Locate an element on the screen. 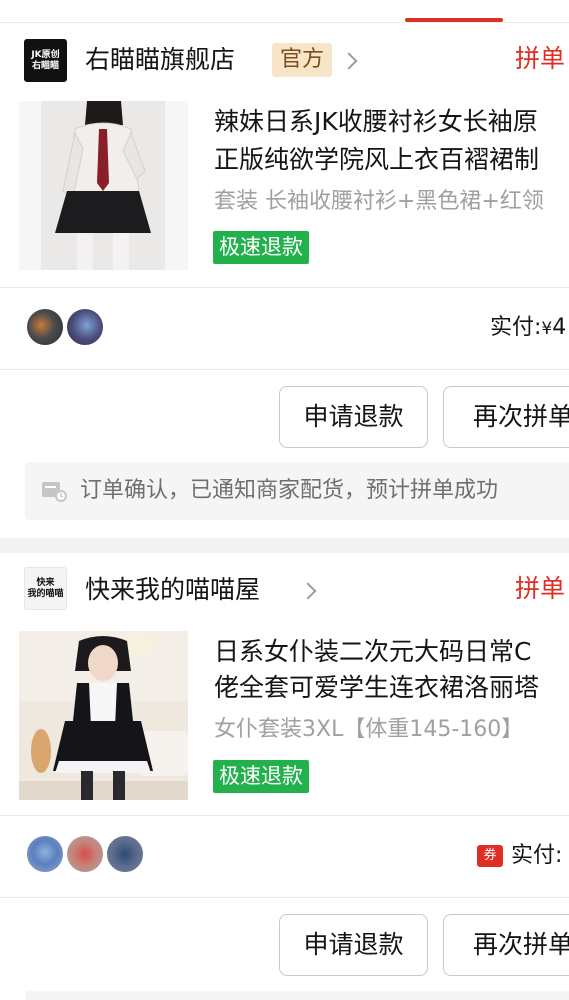  notice-text: 订单确认，已通知商家配货，预计拼单成功 is located at coordinates (289, 490).